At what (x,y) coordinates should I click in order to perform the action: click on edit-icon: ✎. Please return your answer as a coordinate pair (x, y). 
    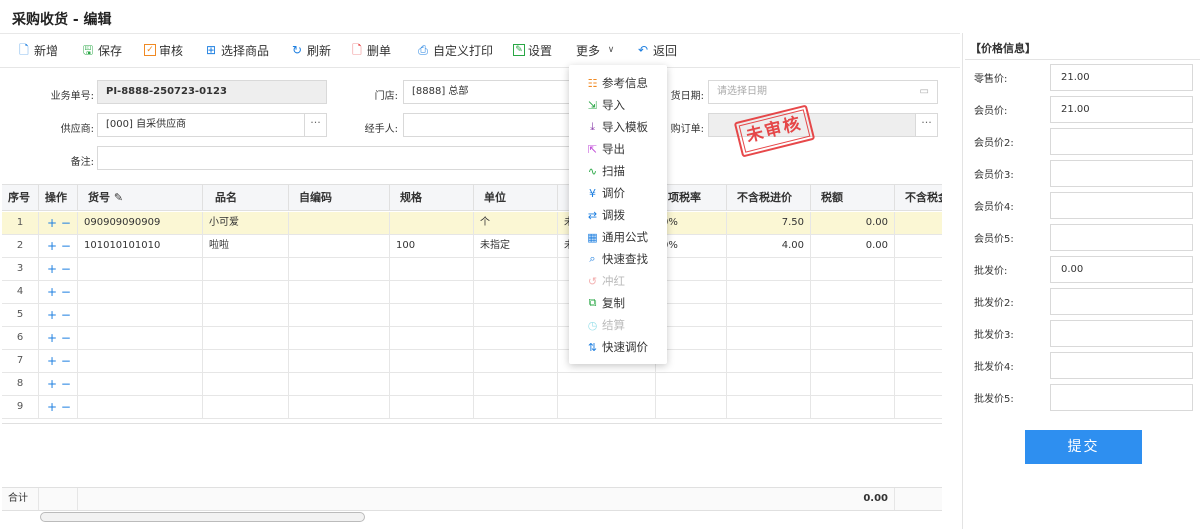
    Looking at the image, I should click on (118, 197).